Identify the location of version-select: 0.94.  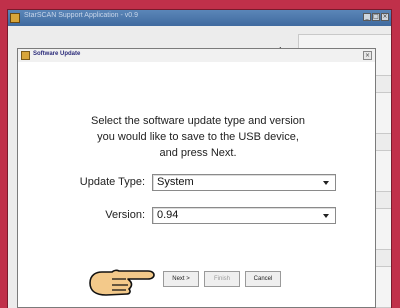
(244, 215).